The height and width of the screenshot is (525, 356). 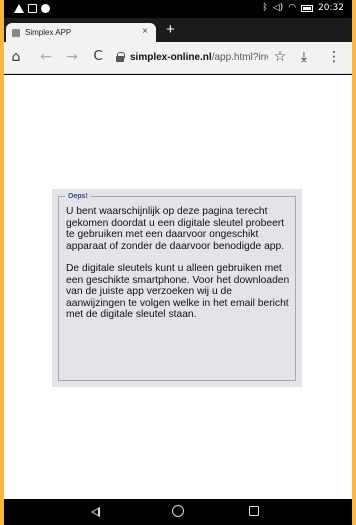 What do you see at coordinates (292, 8) in the screenshot?
I see `wifi-icon: ◠` at bounding box center [292, 8].